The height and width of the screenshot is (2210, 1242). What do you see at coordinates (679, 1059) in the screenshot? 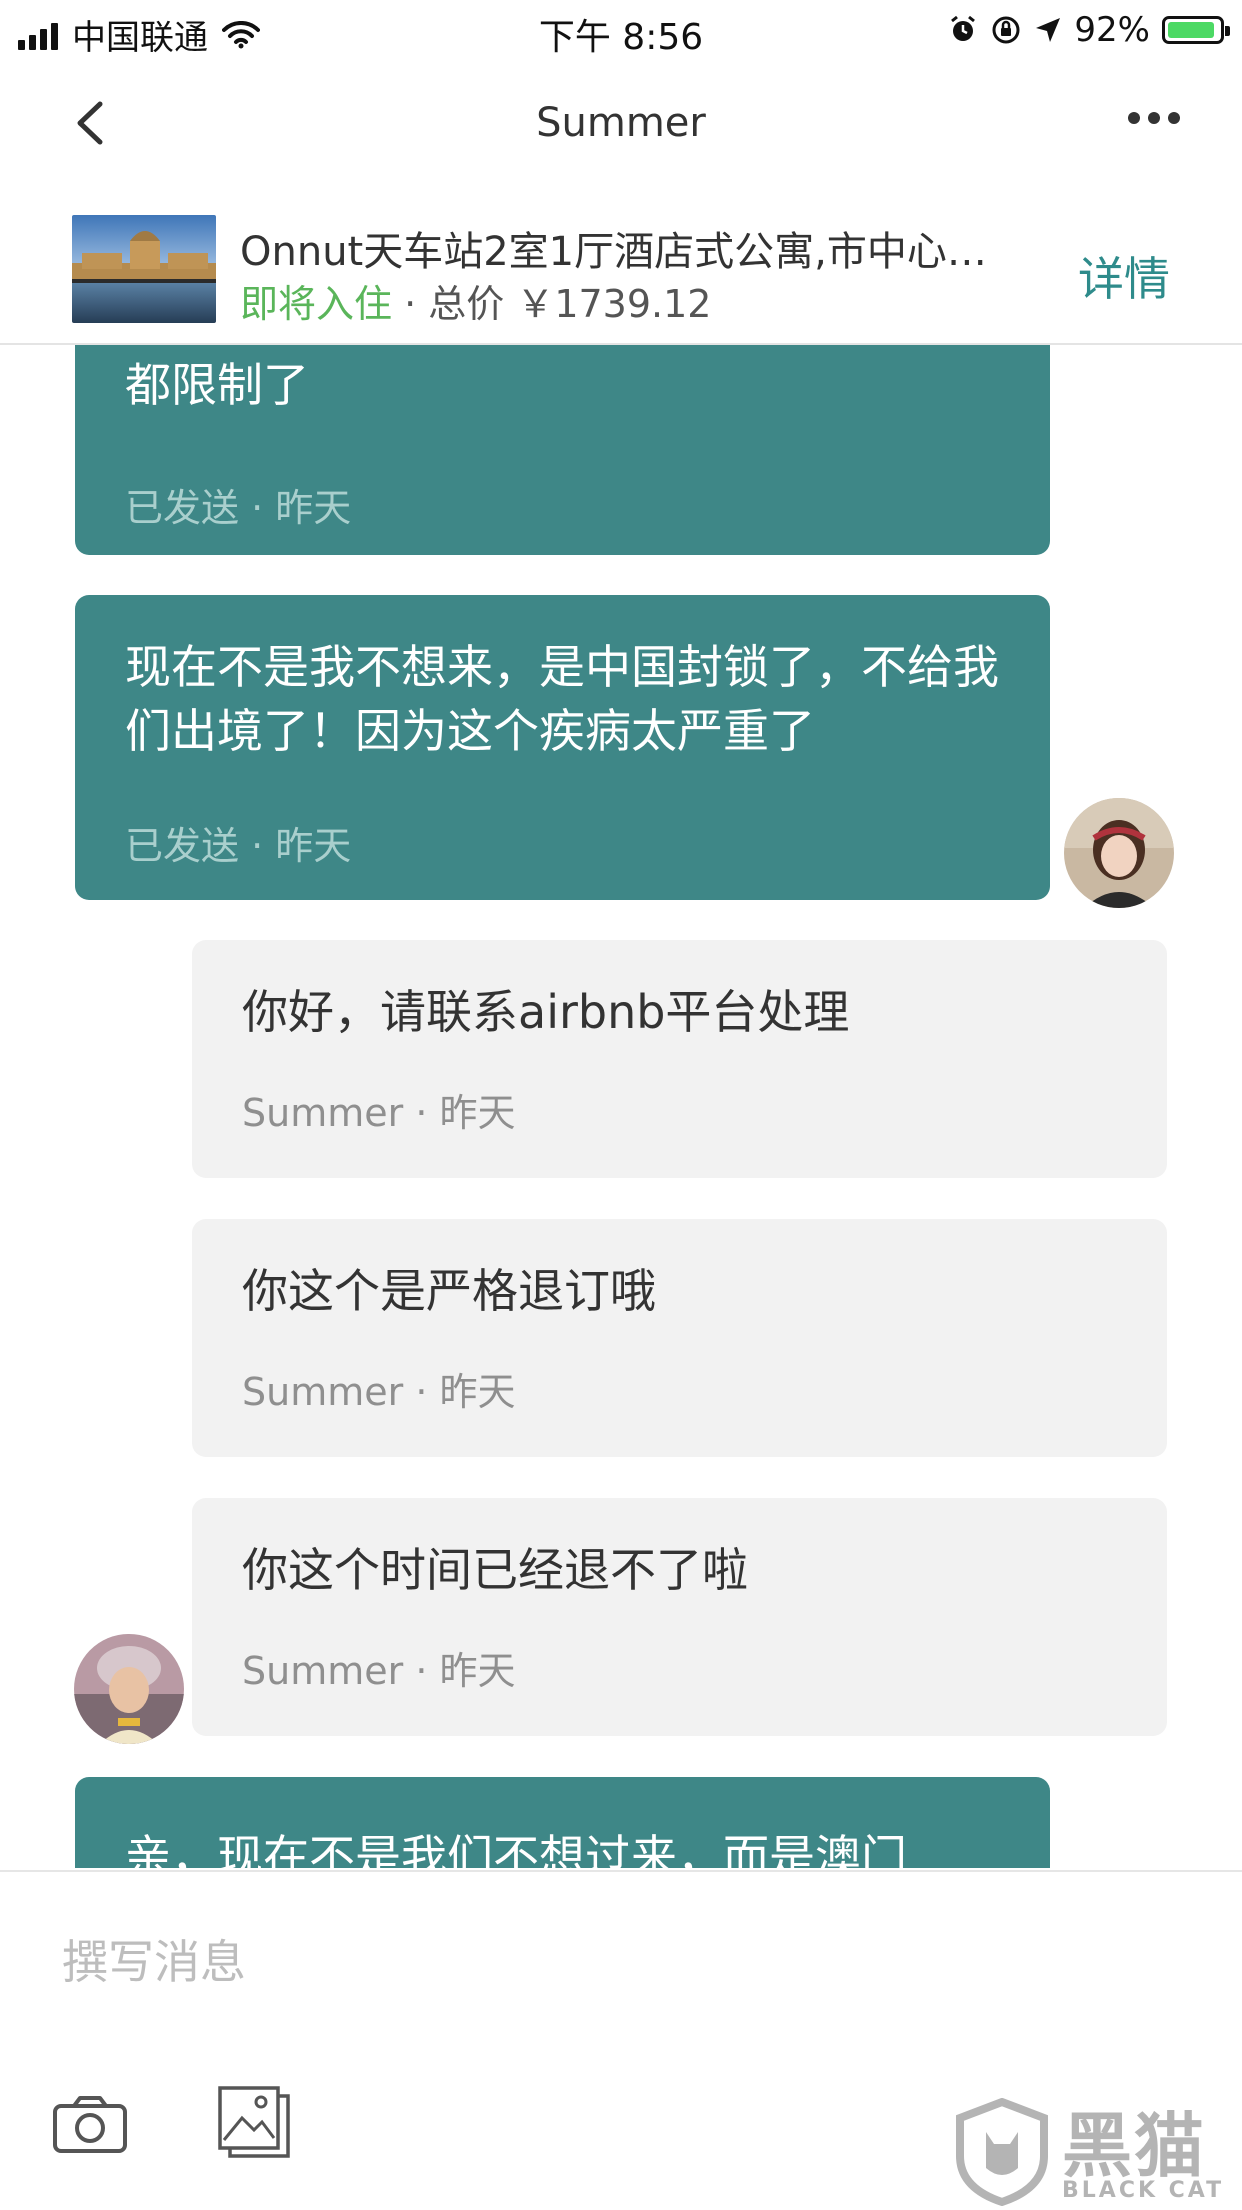
I see `message-bubble-incoming: 你好，请联系airbnb平台处理 Summer · 昨天` at bounding box center [679, 1059].